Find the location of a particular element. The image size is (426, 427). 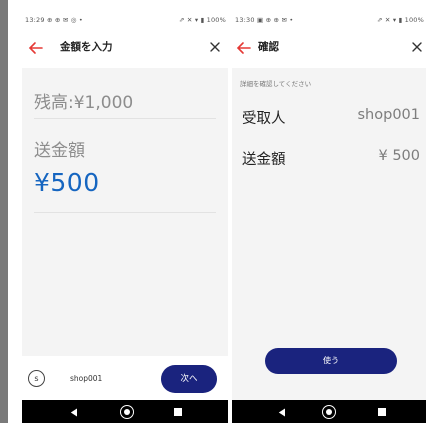

use-button: 使う is located at coordinates (331, 361).